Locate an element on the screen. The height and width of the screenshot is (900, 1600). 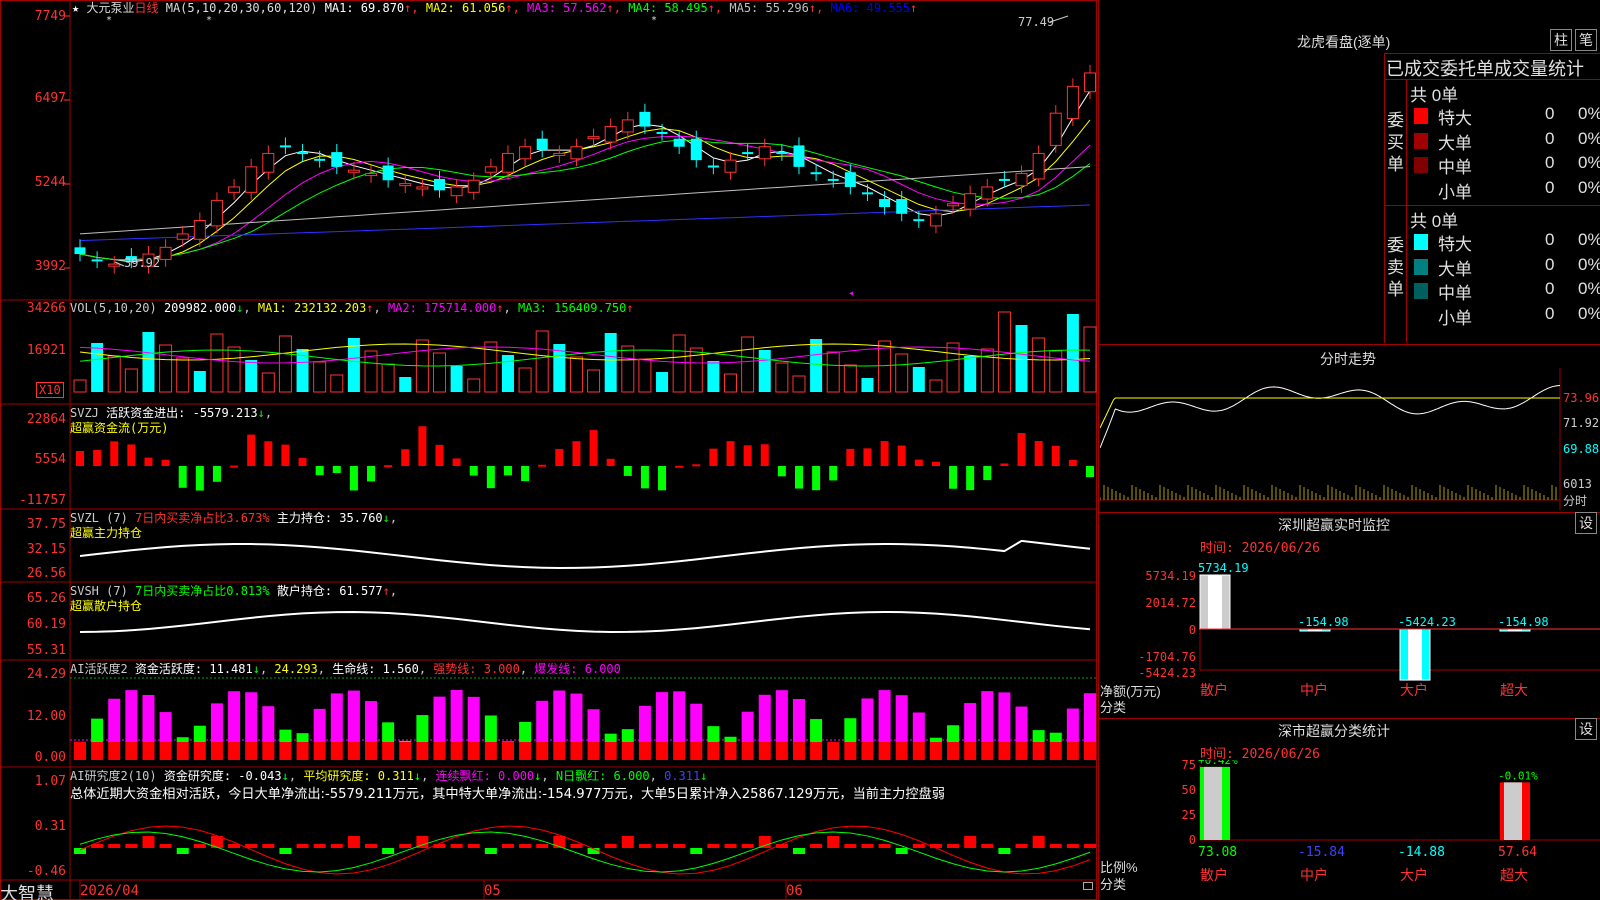
ai2-avg: 平均研究度: 0.311 is located at coordinates (358, 776).